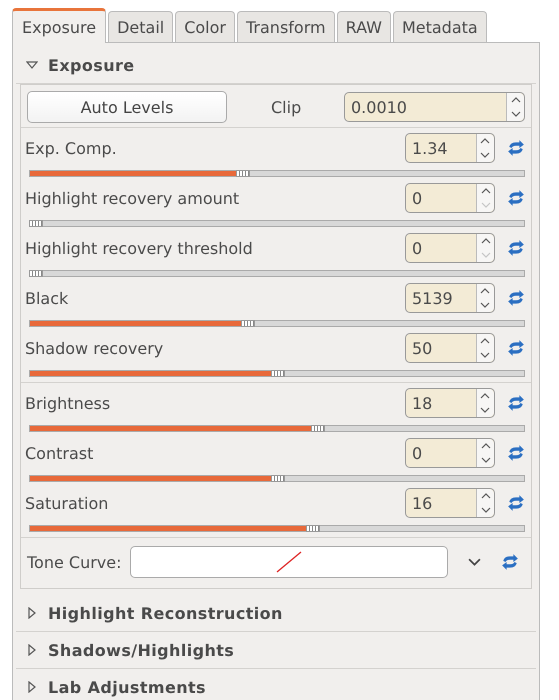  I want to click on slider-label: Shadow recovery, so click(94, 348).